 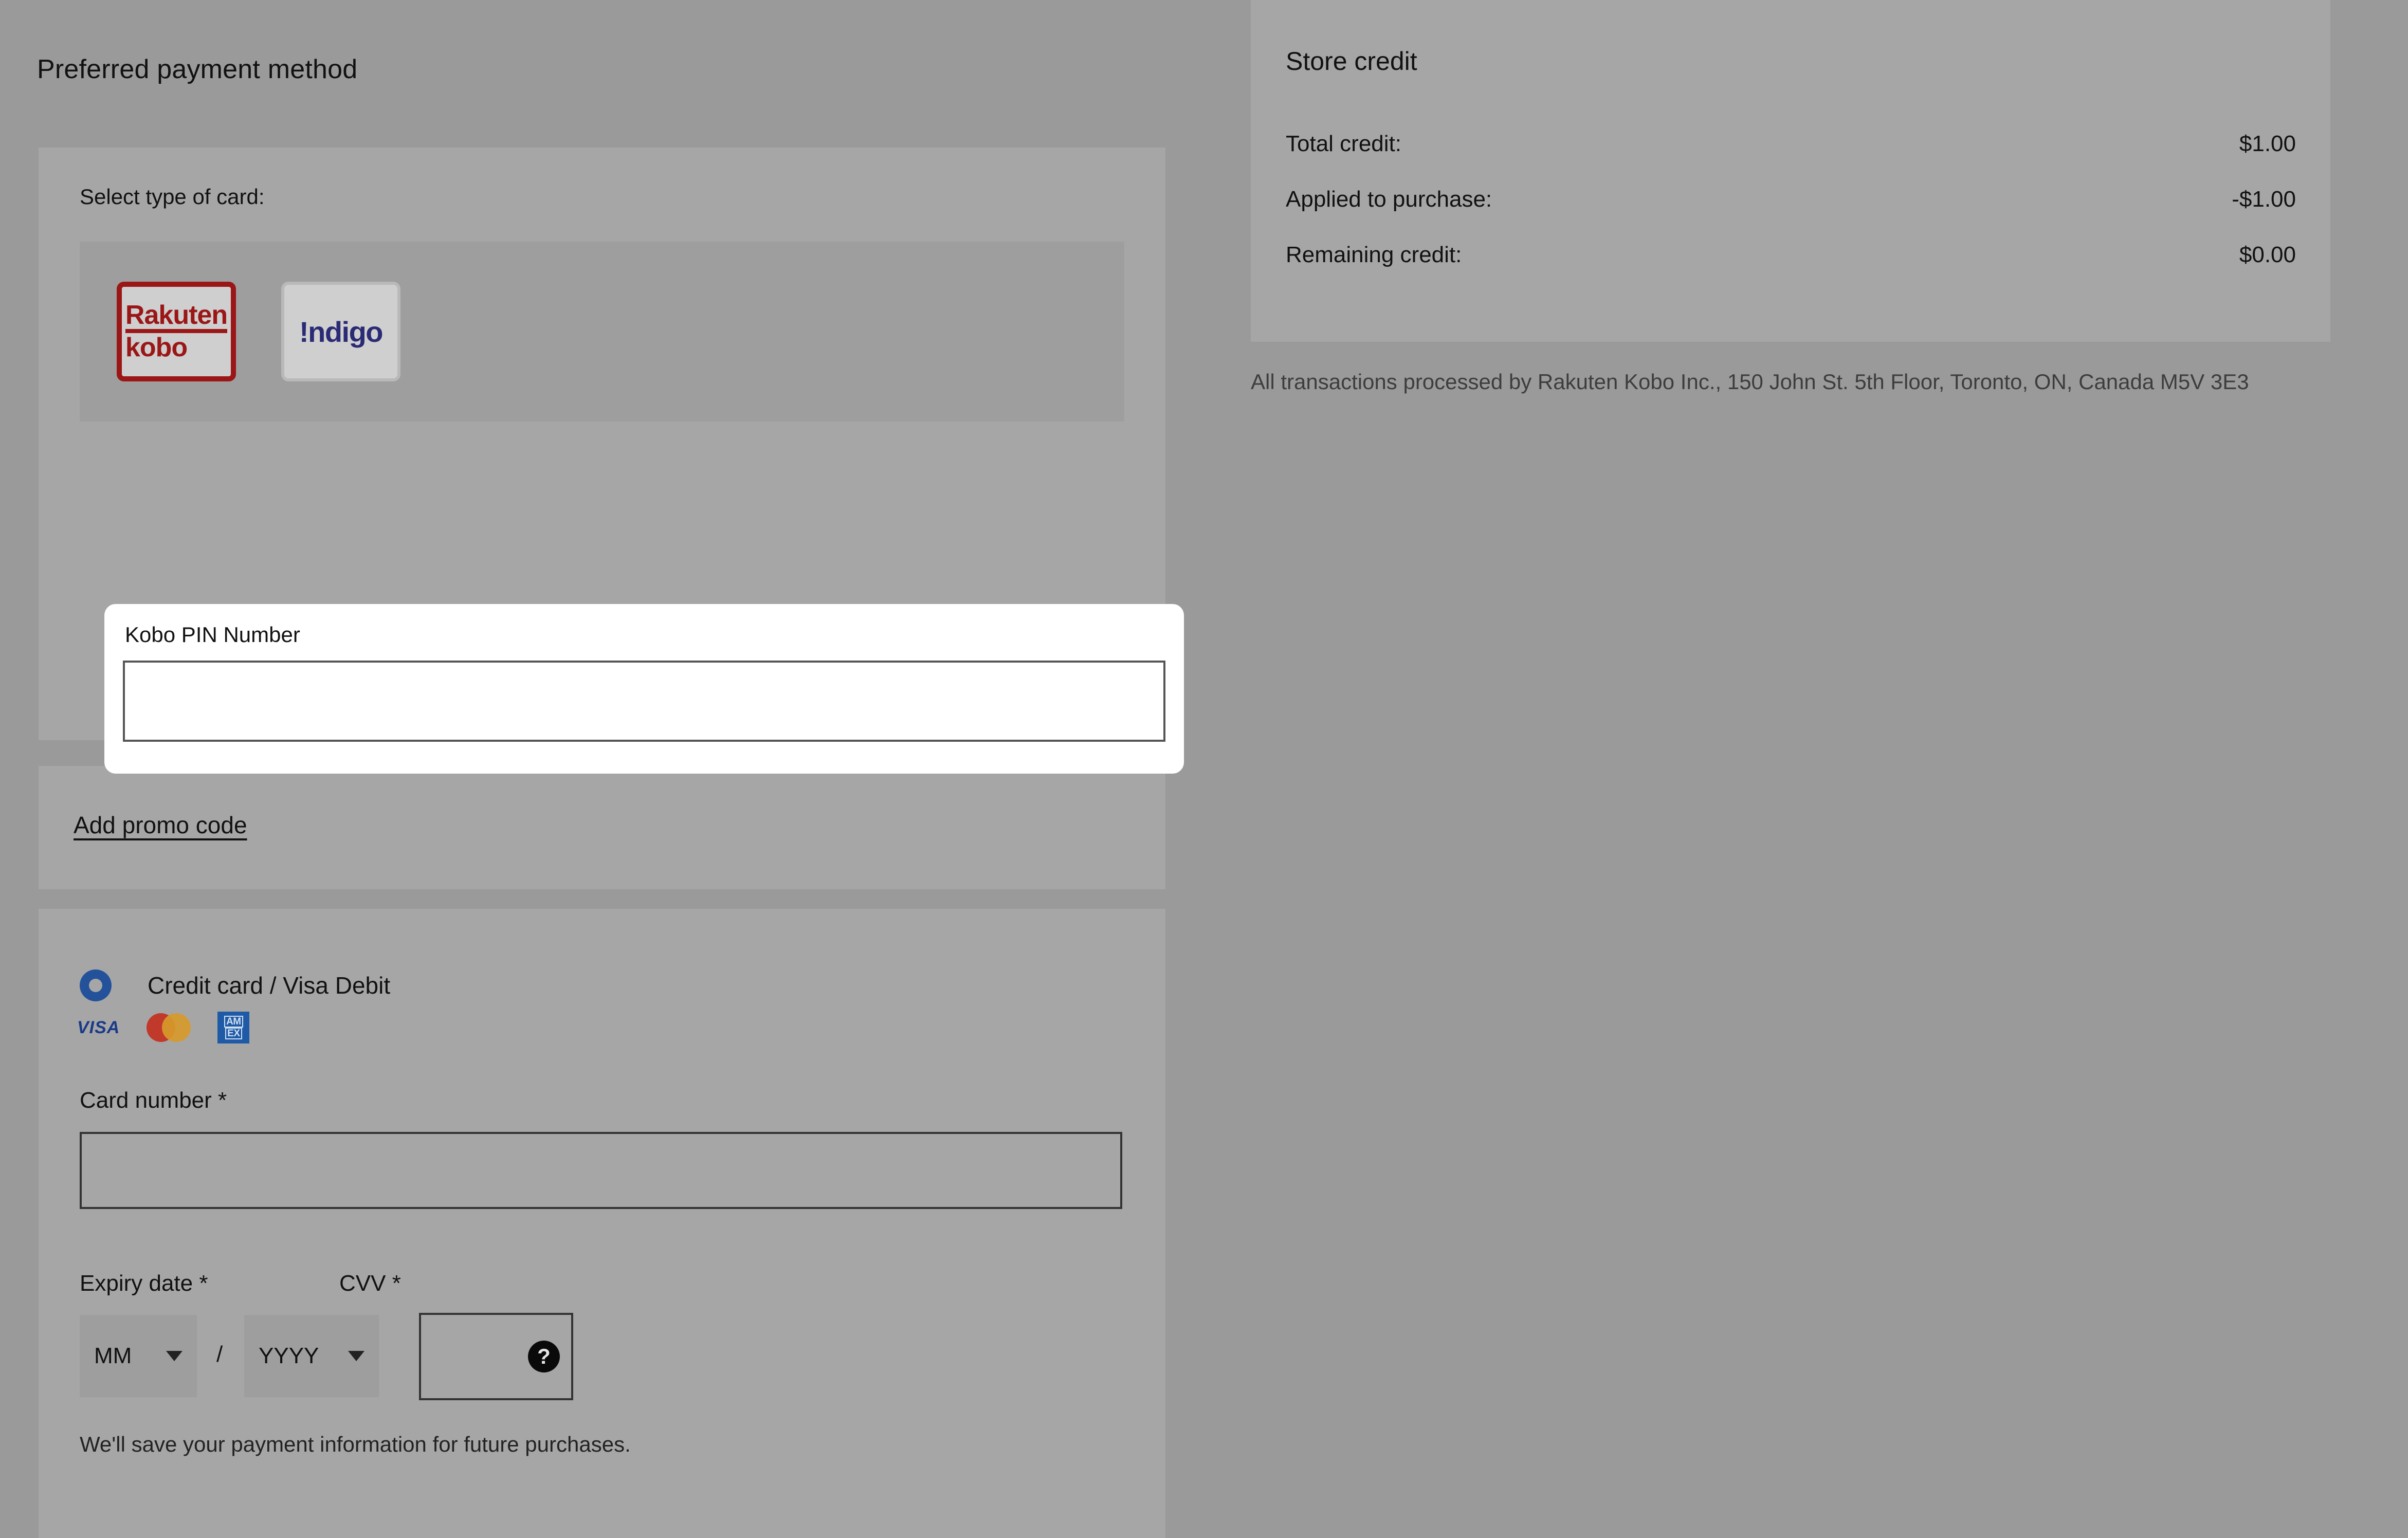 What do you see at coordinates (113, 1355) in the screenshot?
I see `expiry-month-value: MM` at bounding box center [113, 1355].